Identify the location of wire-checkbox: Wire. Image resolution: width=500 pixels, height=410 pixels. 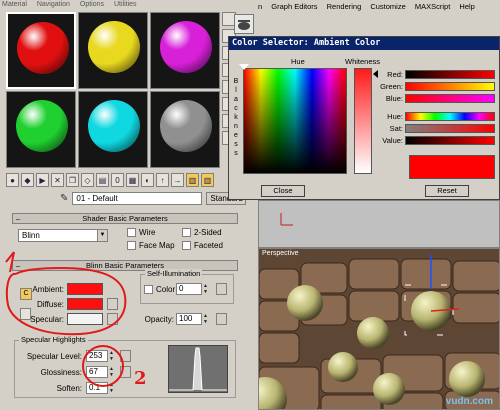
(141, 232).